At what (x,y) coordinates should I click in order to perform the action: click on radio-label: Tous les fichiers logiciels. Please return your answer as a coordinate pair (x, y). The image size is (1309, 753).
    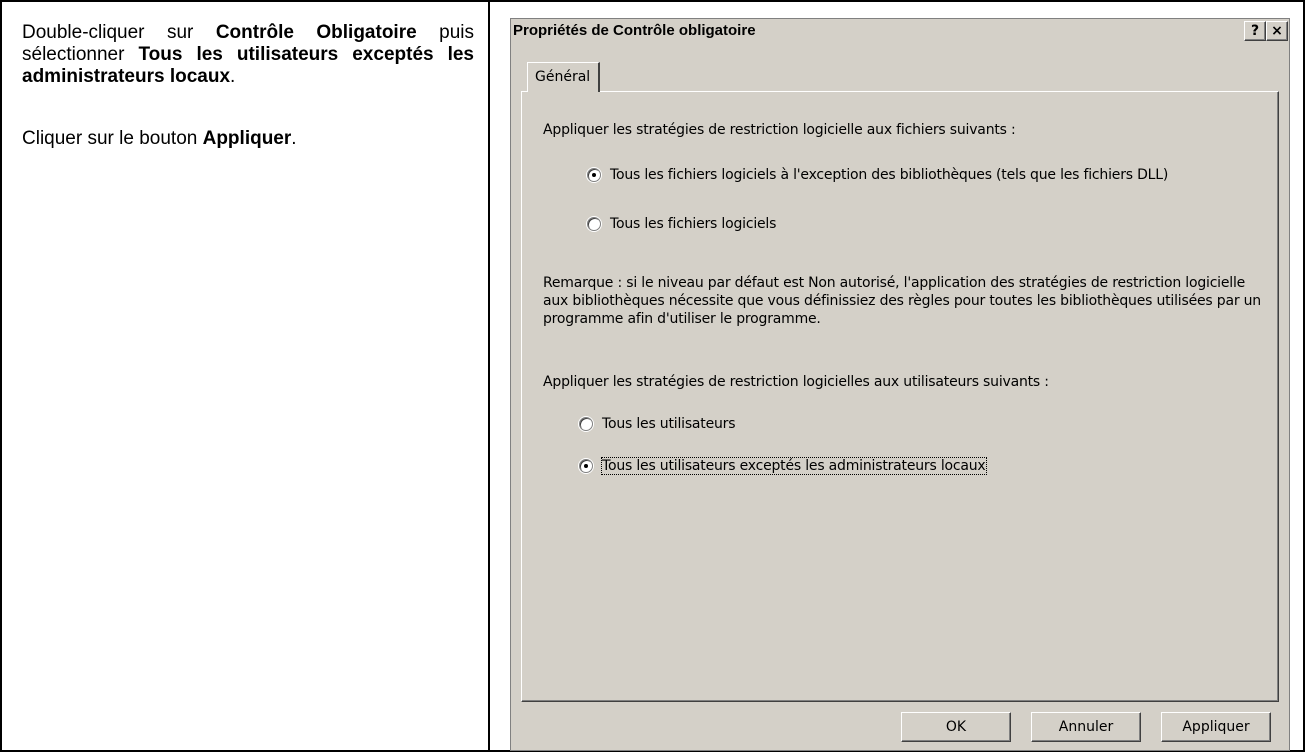
    Looking at the image, I should click on (693, 224).